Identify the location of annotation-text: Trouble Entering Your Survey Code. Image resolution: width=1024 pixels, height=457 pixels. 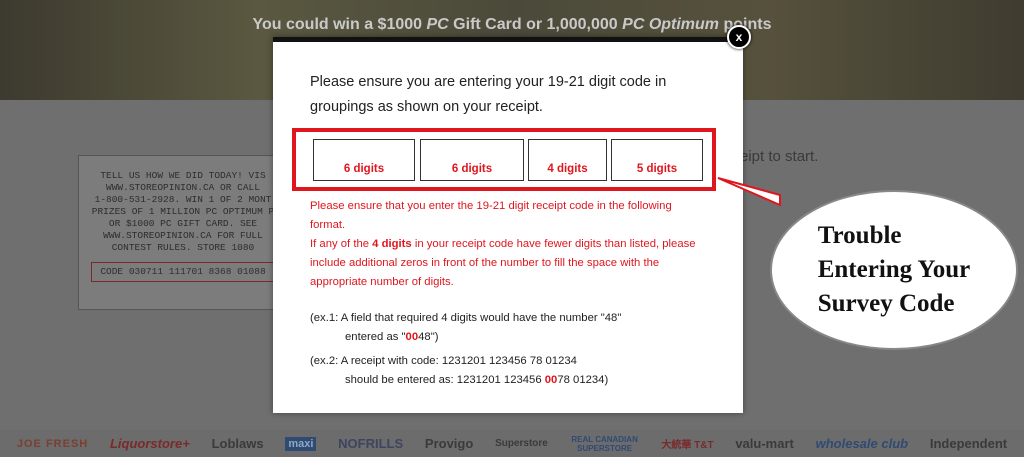
(894, 270).